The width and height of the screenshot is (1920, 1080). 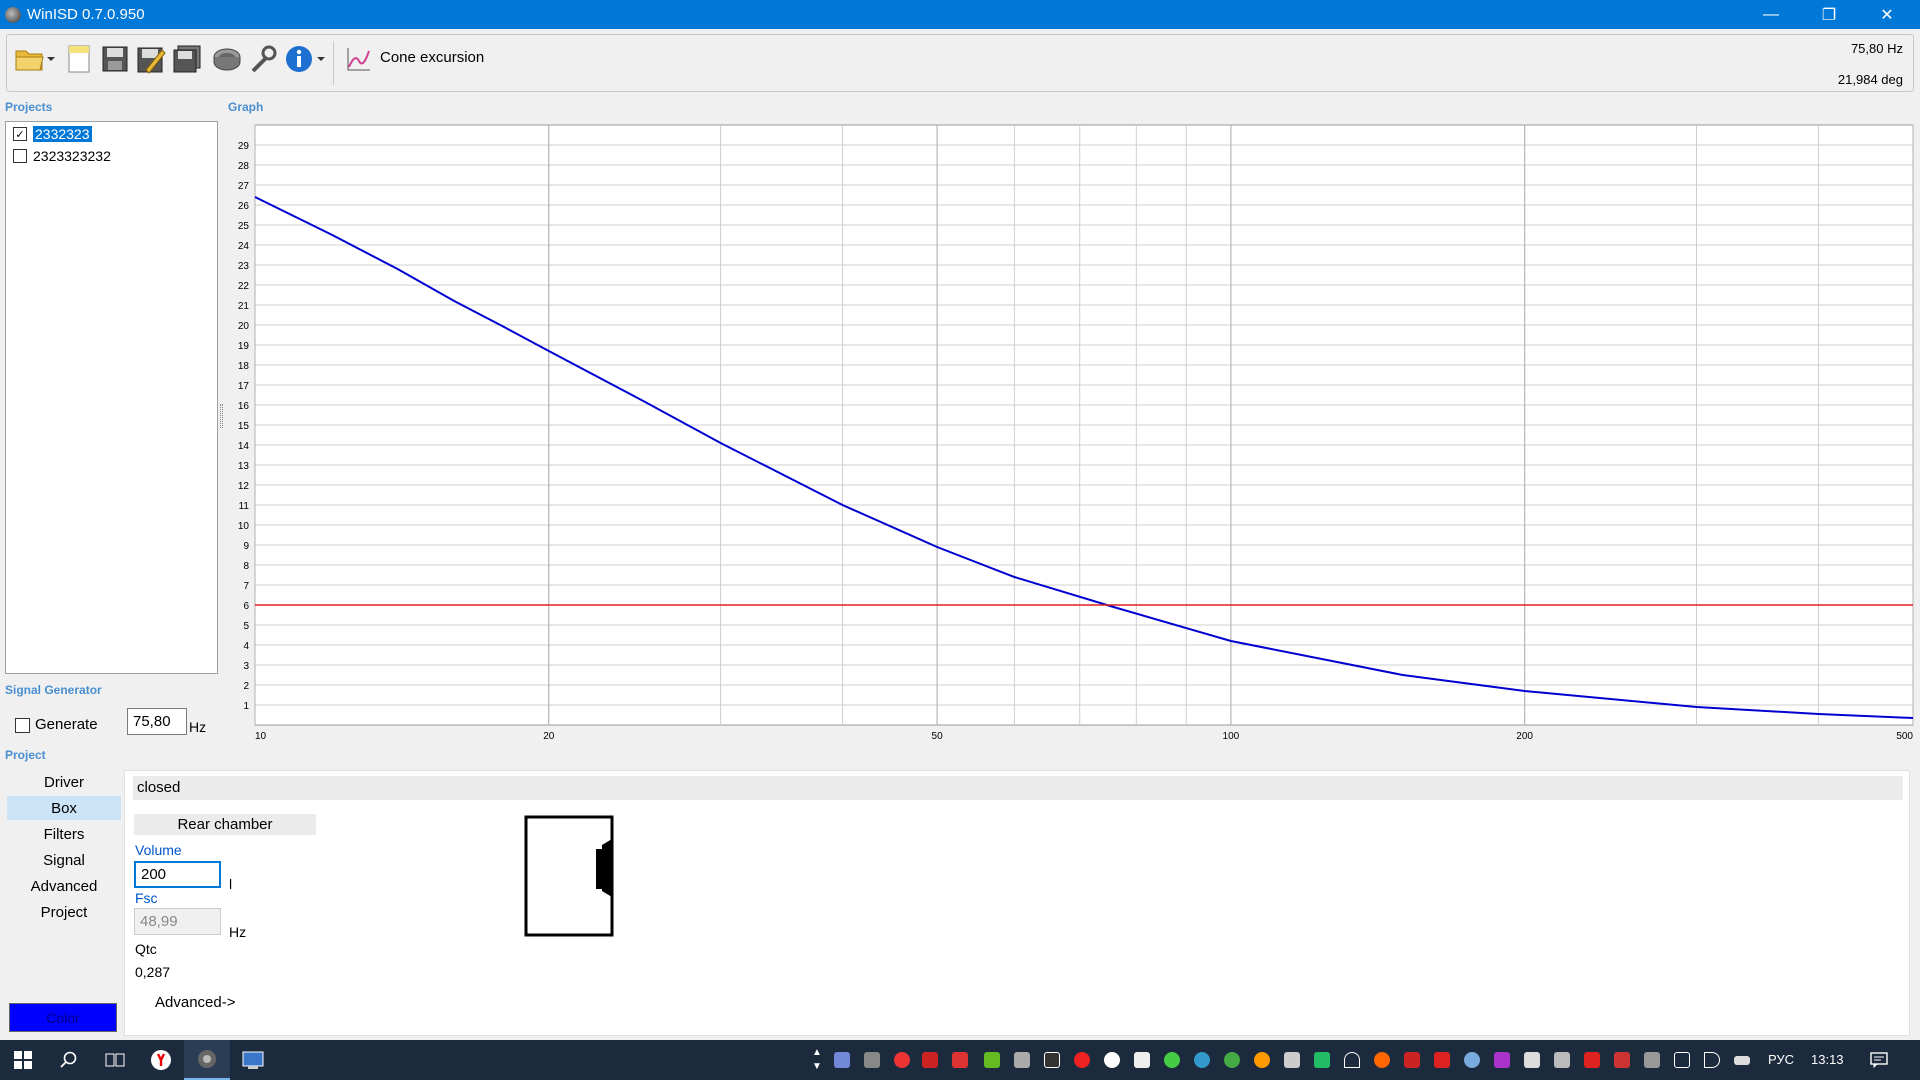 What do you see at coordinates (115, 1060) in the screenshot?
I see `task-view-icon` at bounding box center [115, 1060].